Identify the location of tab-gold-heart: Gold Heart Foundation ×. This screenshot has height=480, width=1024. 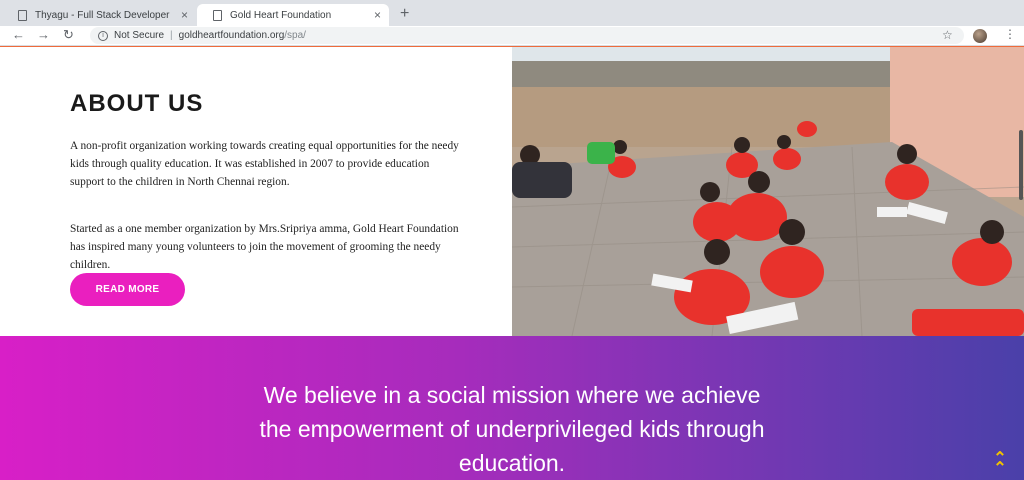
(293, 15).